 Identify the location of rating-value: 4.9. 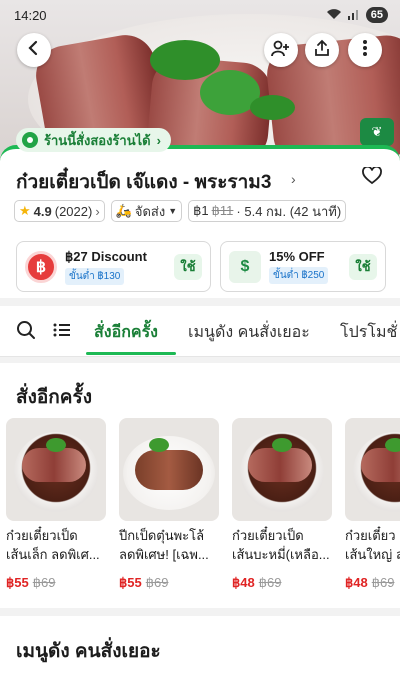
(42, 211).